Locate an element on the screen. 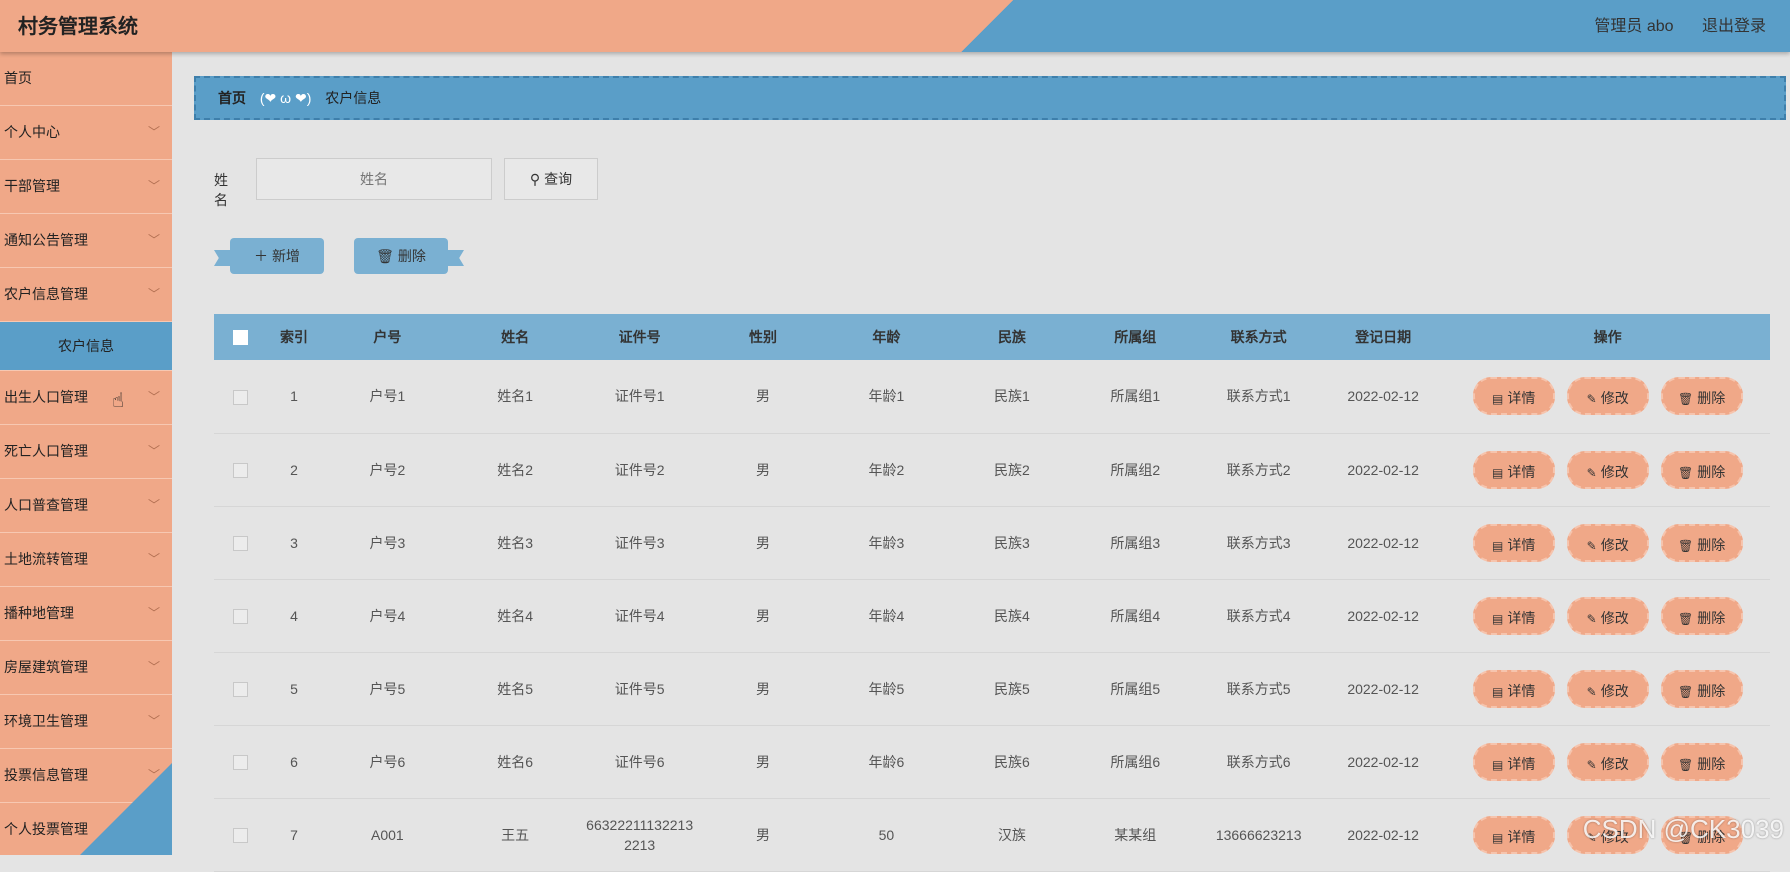  sidebar-item-7: 死亡人口管理 ﹀ is located at coordinates (86, 452).